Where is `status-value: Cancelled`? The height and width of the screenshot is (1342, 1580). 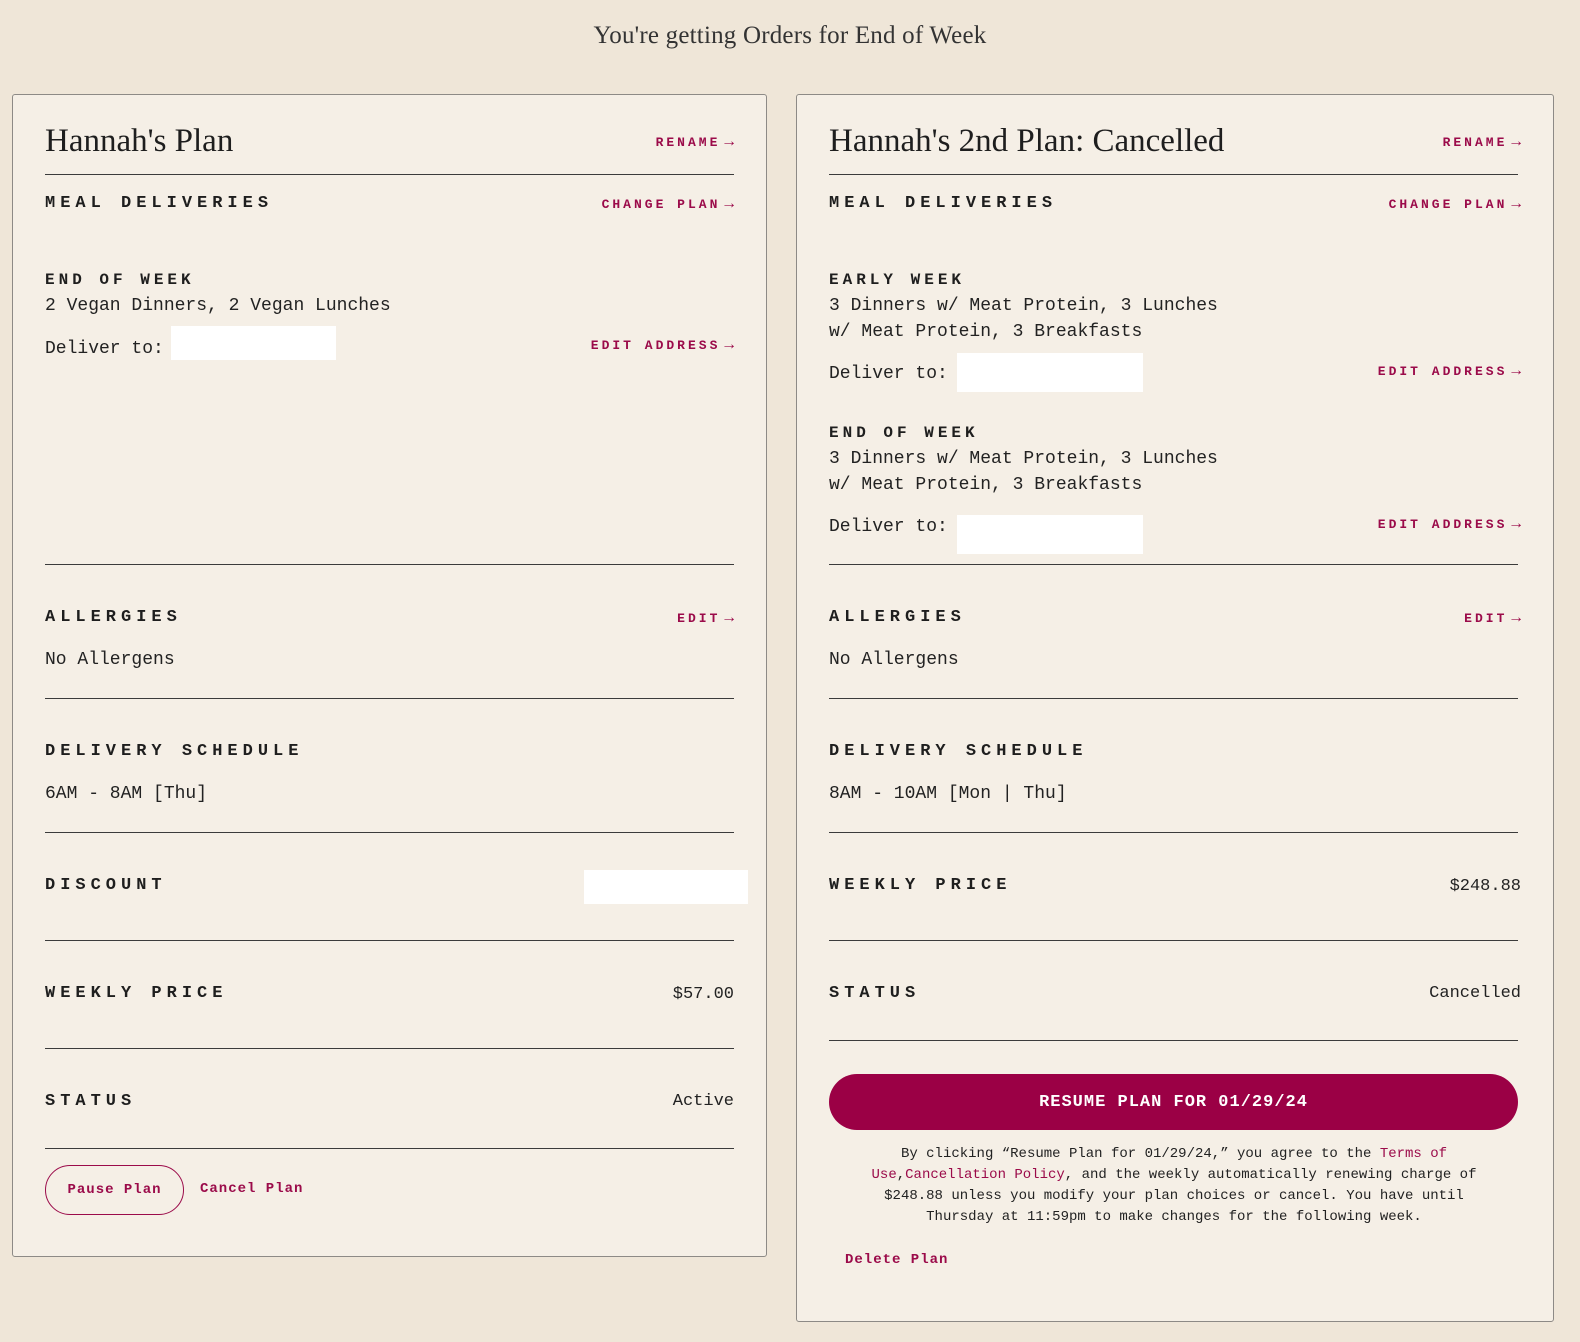
status-value: Cancelled is located at coordinates (1475, 993).